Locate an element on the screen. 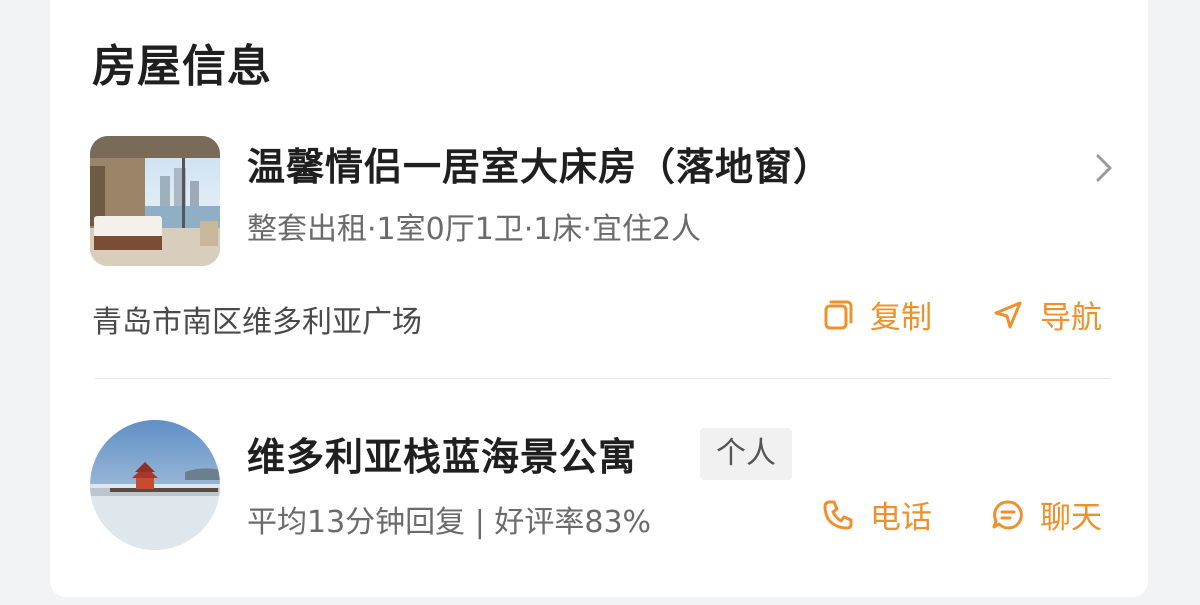 This screenshot has height=605, width=1200. copy-address-button: 复制 is located at coordinates (876, 314).